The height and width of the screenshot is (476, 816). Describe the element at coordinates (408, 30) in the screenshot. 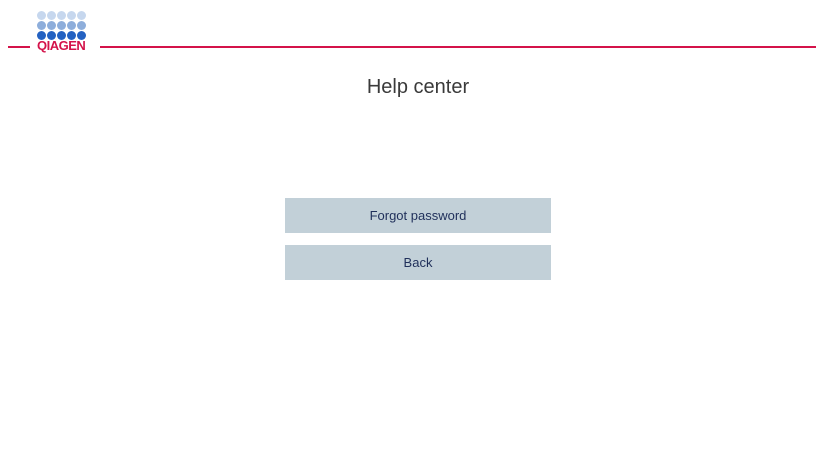

I see `app-header: QIAGEN` at that location.